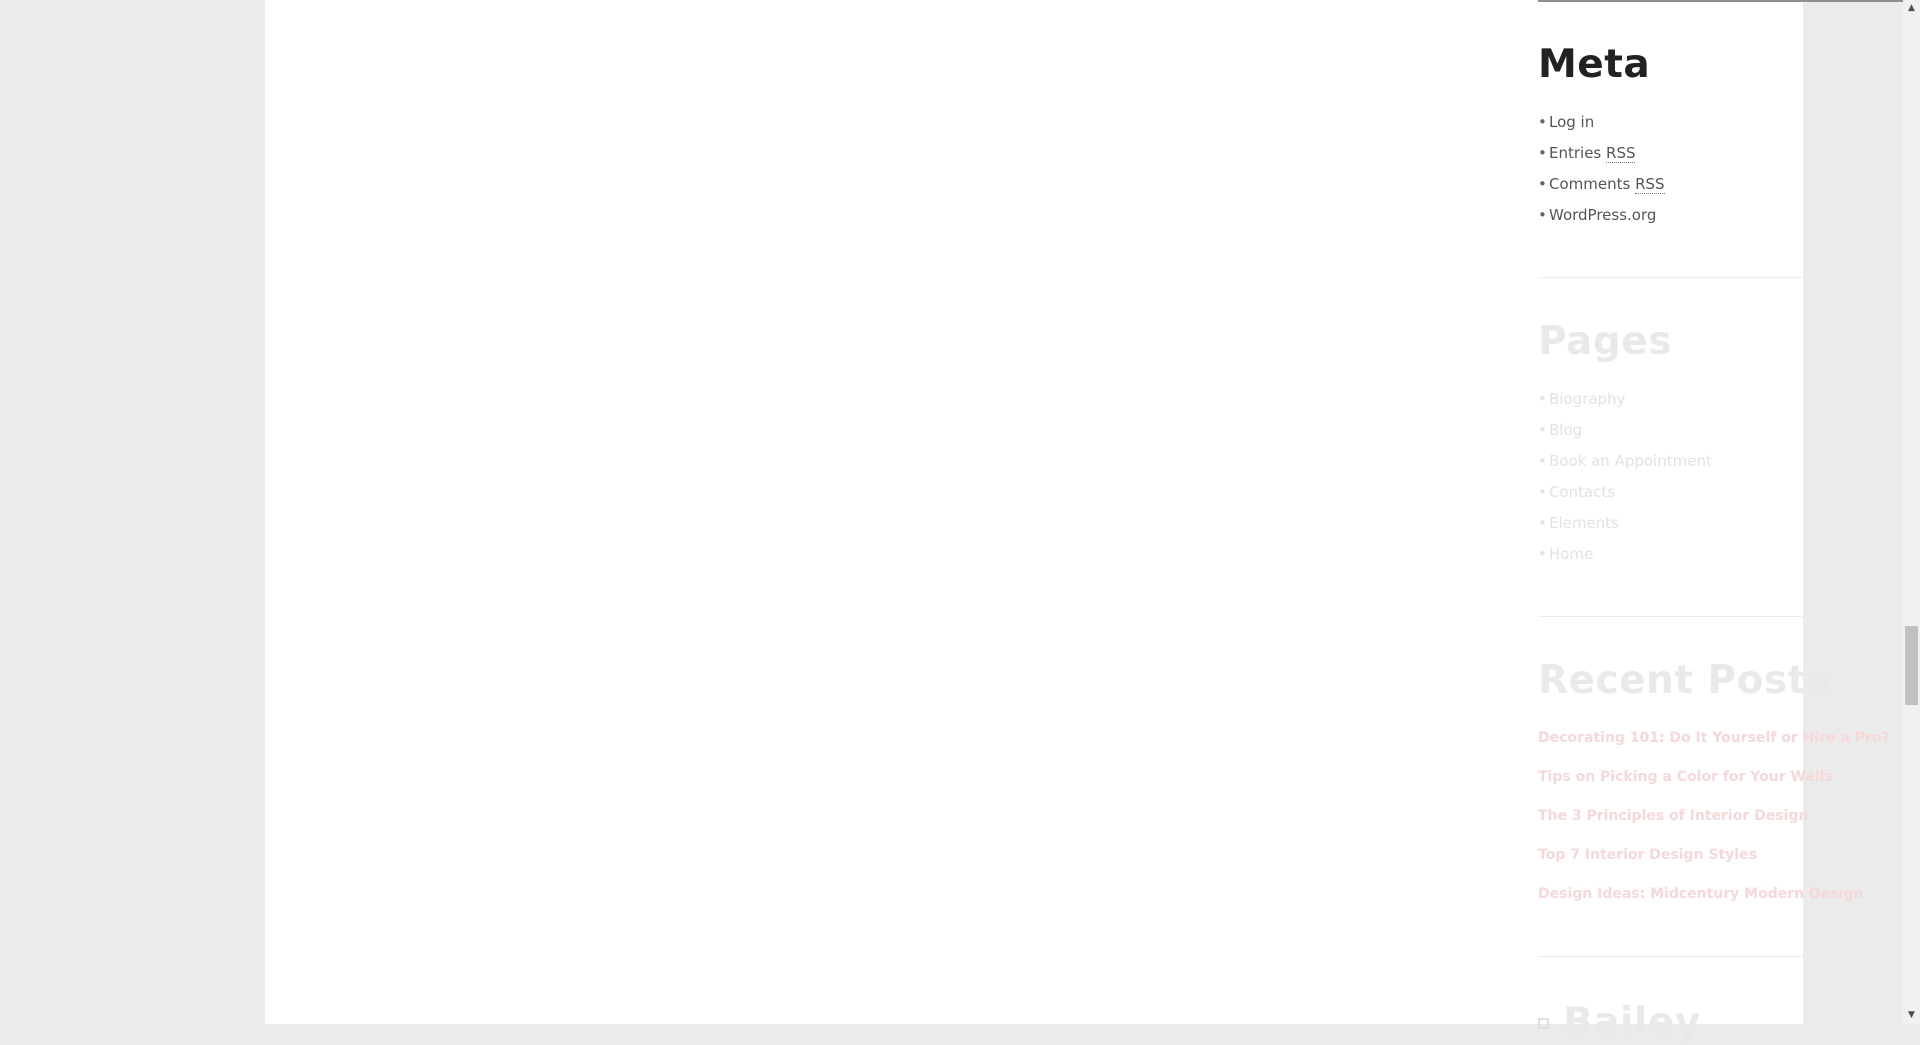 The height and width of the screenshot is (1045, 1920). I want to click on meta-item-wordpress-org: • WordPress.org, so click(1597, 215).